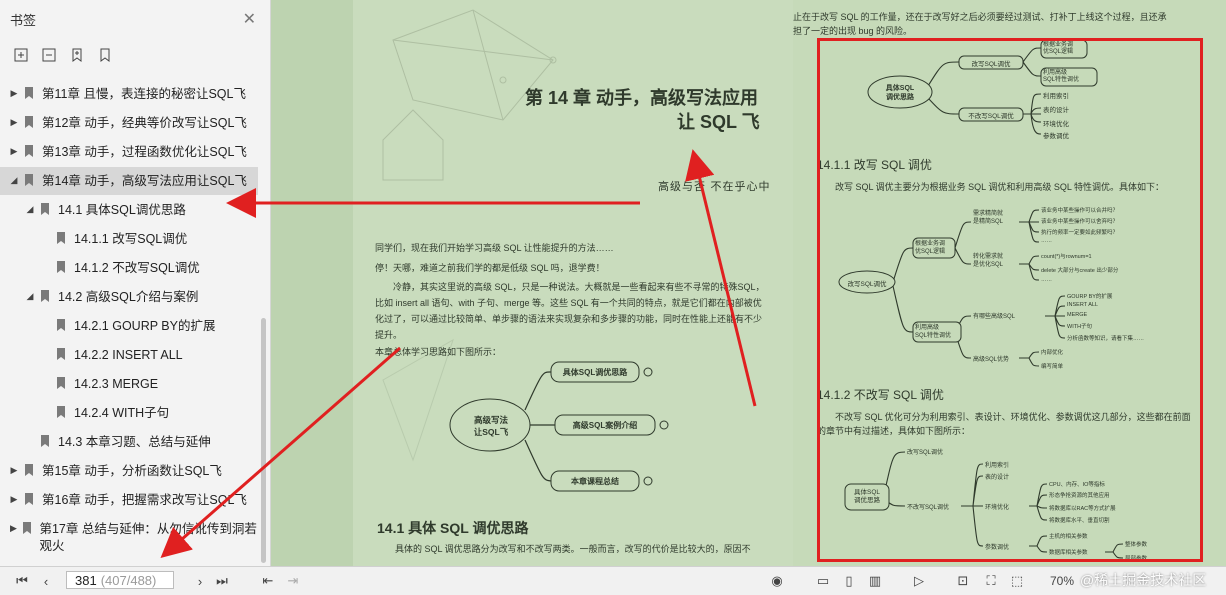 The image size is (1226, 595). I want to click on bookmark-item: ◢ 14.2 高级SQL介绍与案例, so click(129, 297).